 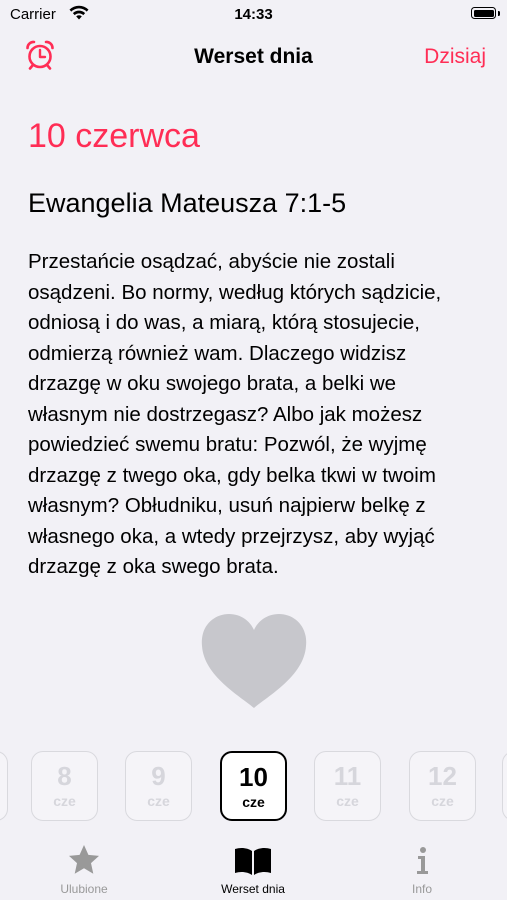 I want to click on verse-line: drzazgę w oku swojego brata, a belki we, so click(x=212, y=383).